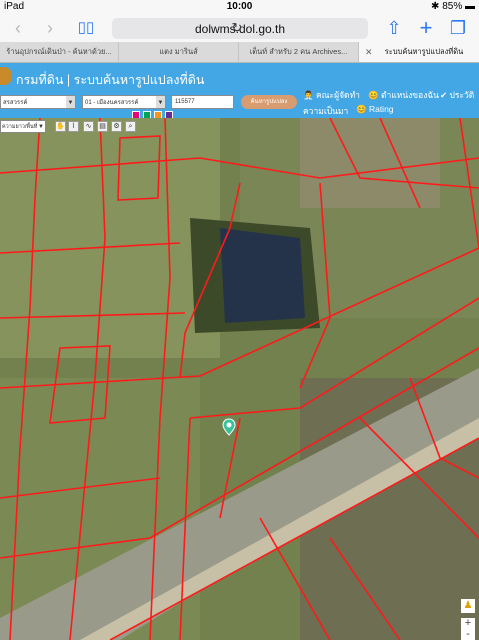  I want to click on settings-icon: ⚙, so click(116, 126).